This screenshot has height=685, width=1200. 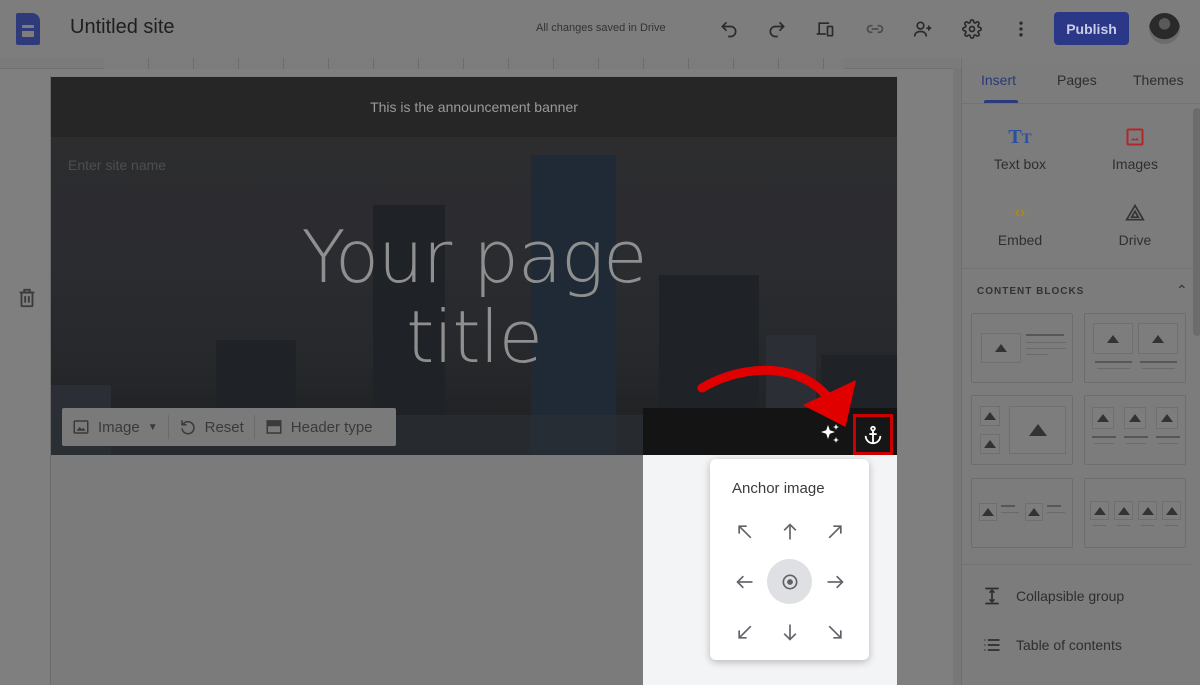 I want to click on content-block-gallery, so click(x=1022, y=430).